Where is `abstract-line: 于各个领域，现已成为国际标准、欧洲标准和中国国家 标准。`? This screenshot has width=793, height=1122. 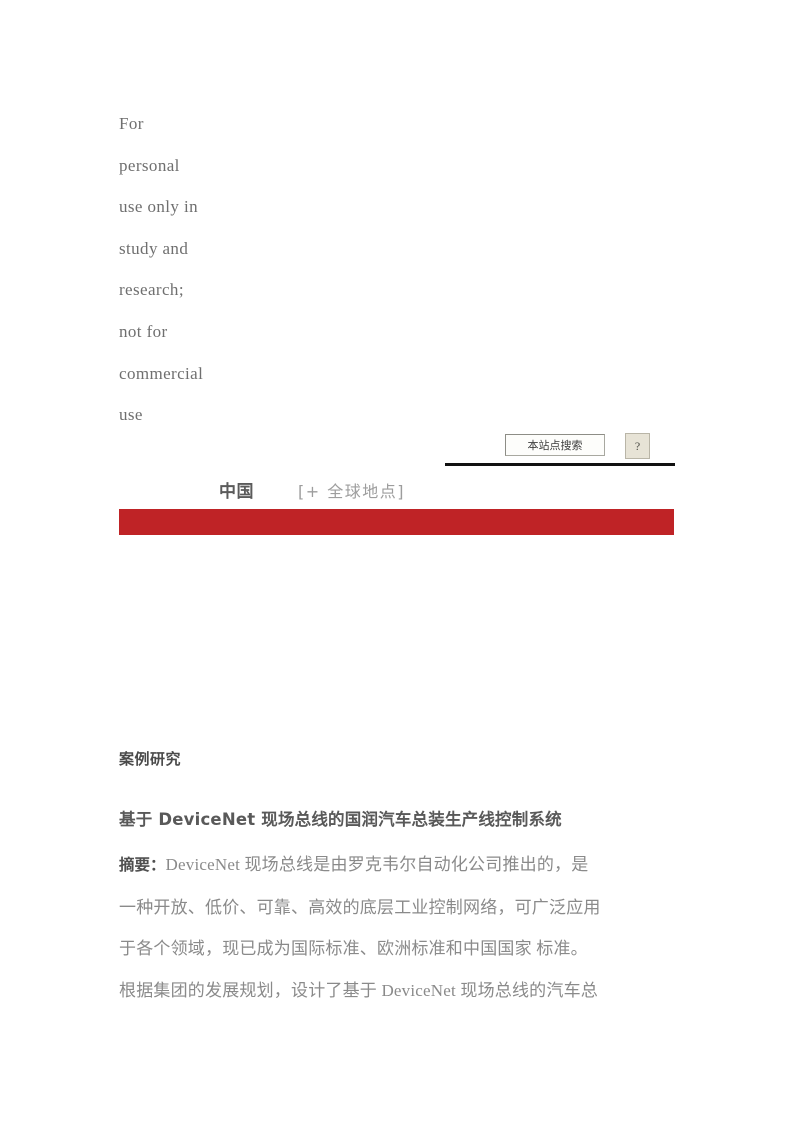
abstract-line: 于各个领域，现已成为国际标准、欧洲标准和中国国家 标准。 is located at coordinates (353, 948).